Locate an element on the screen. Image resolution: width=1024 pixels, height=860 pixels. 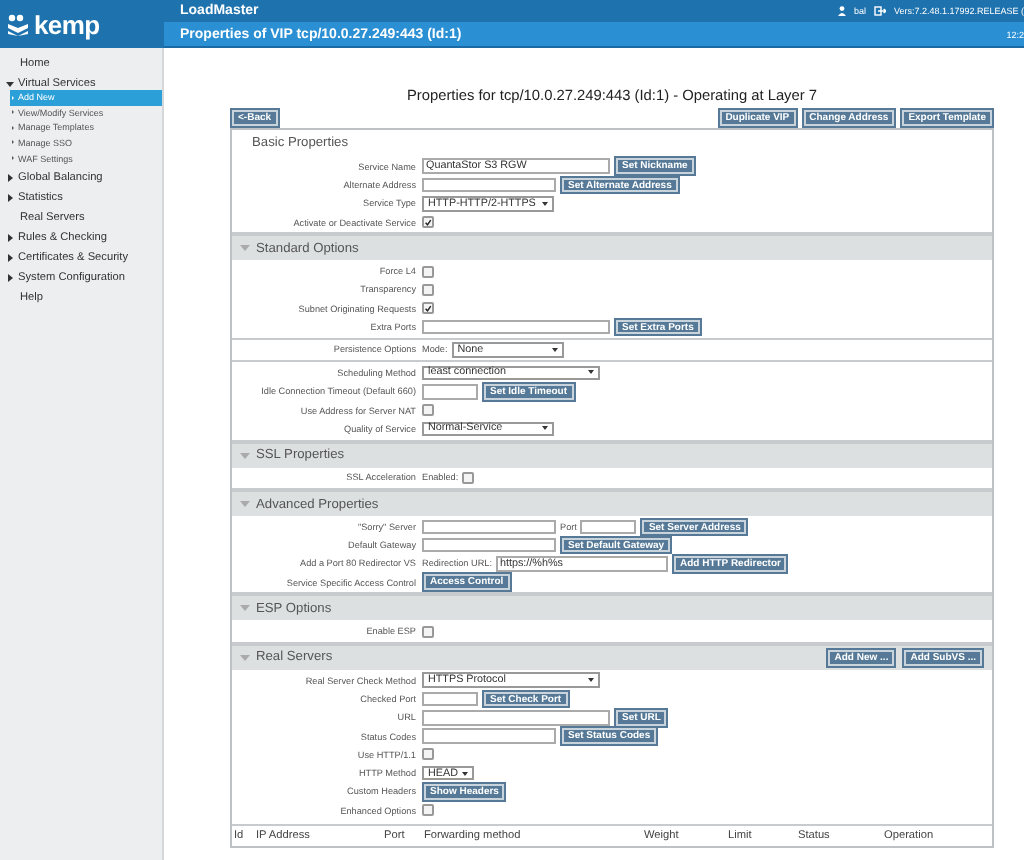
logout-icon is located at coordinates (879, 11).